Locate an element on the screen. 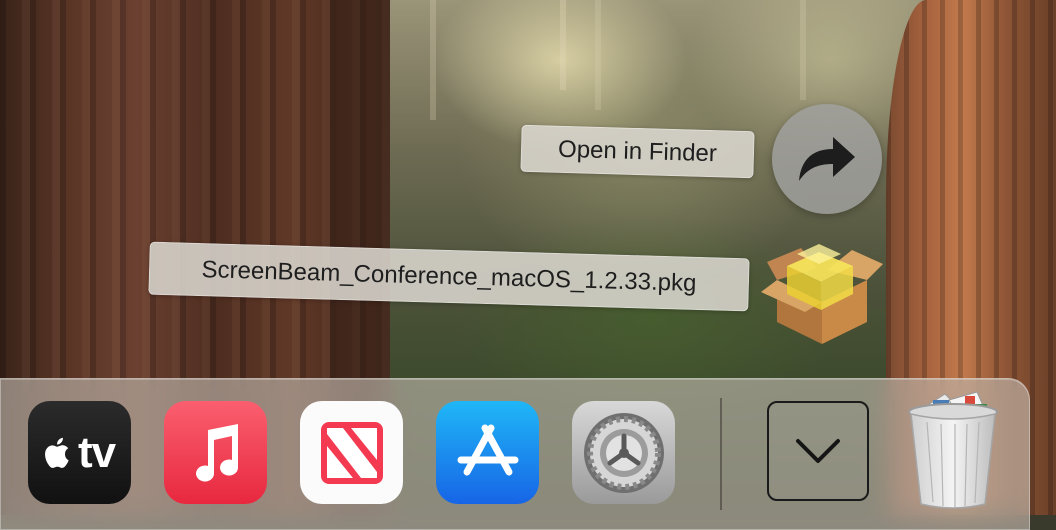 The height and width of the screenshot is (530, 1056). news-n-icon is located at coordinates (351, 452).